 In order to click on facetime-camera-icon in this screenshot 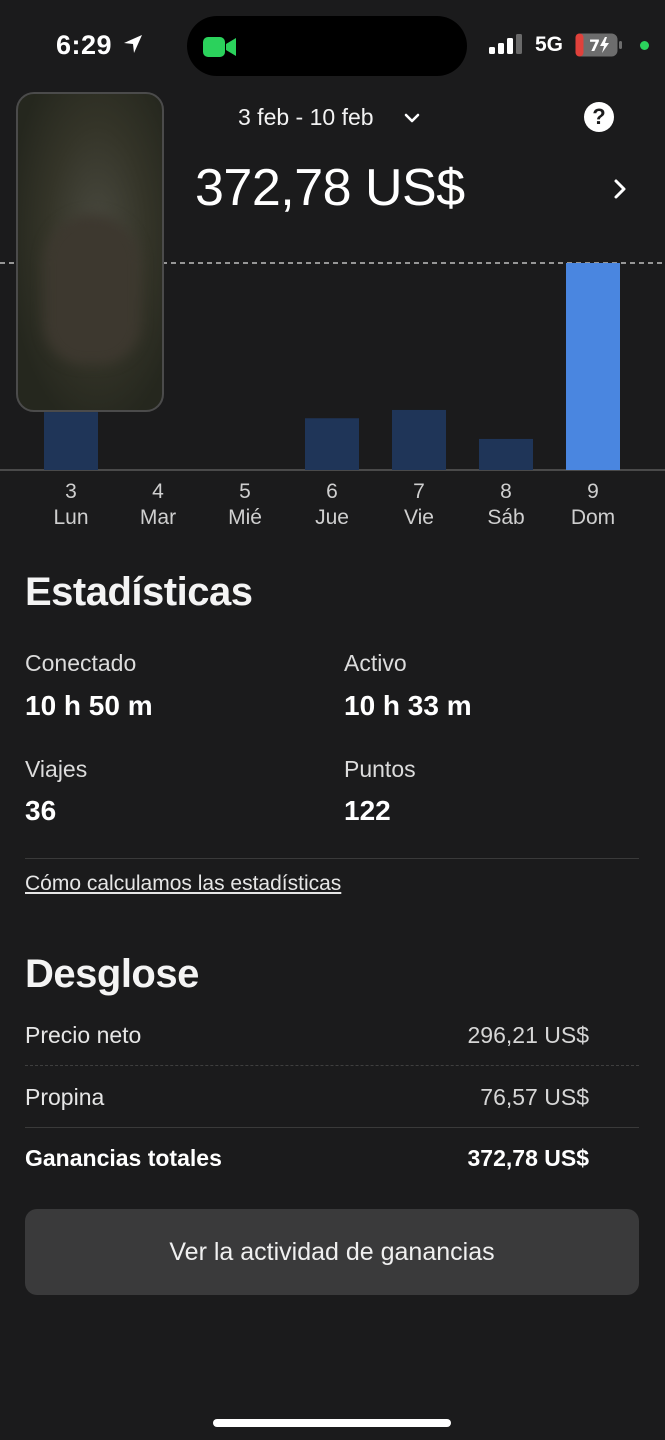, I will do `click(219, 47)`.